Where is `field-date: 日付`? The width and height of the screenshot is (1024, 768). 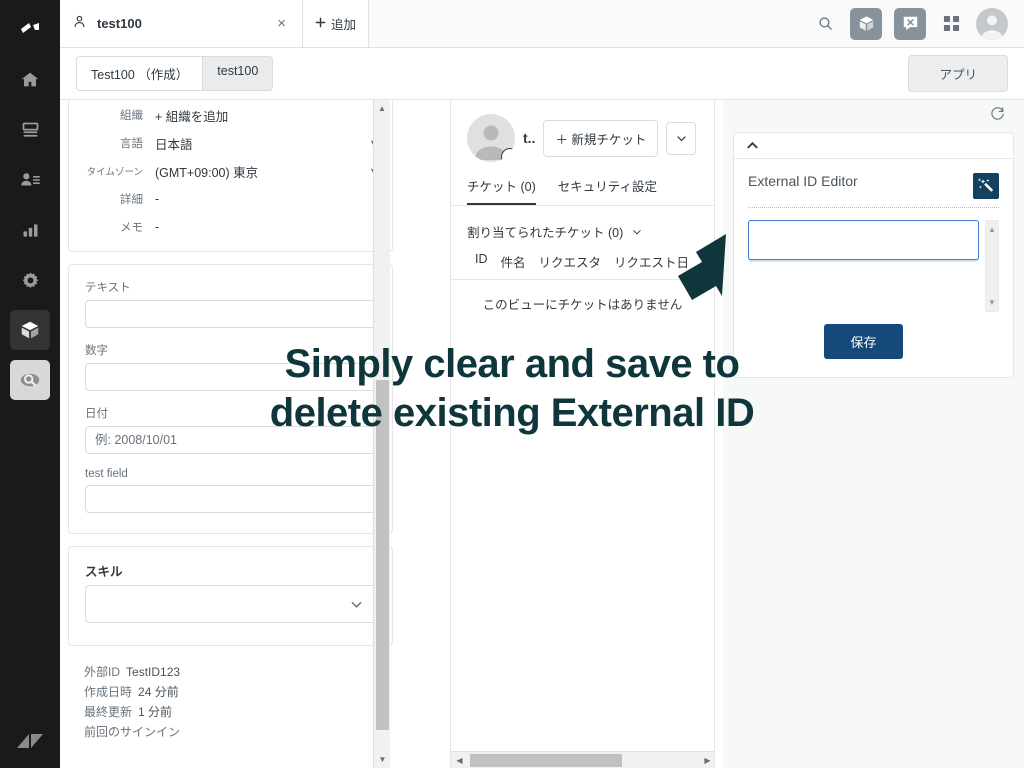
field-date: 日付 is located at coordinates (230, 429).